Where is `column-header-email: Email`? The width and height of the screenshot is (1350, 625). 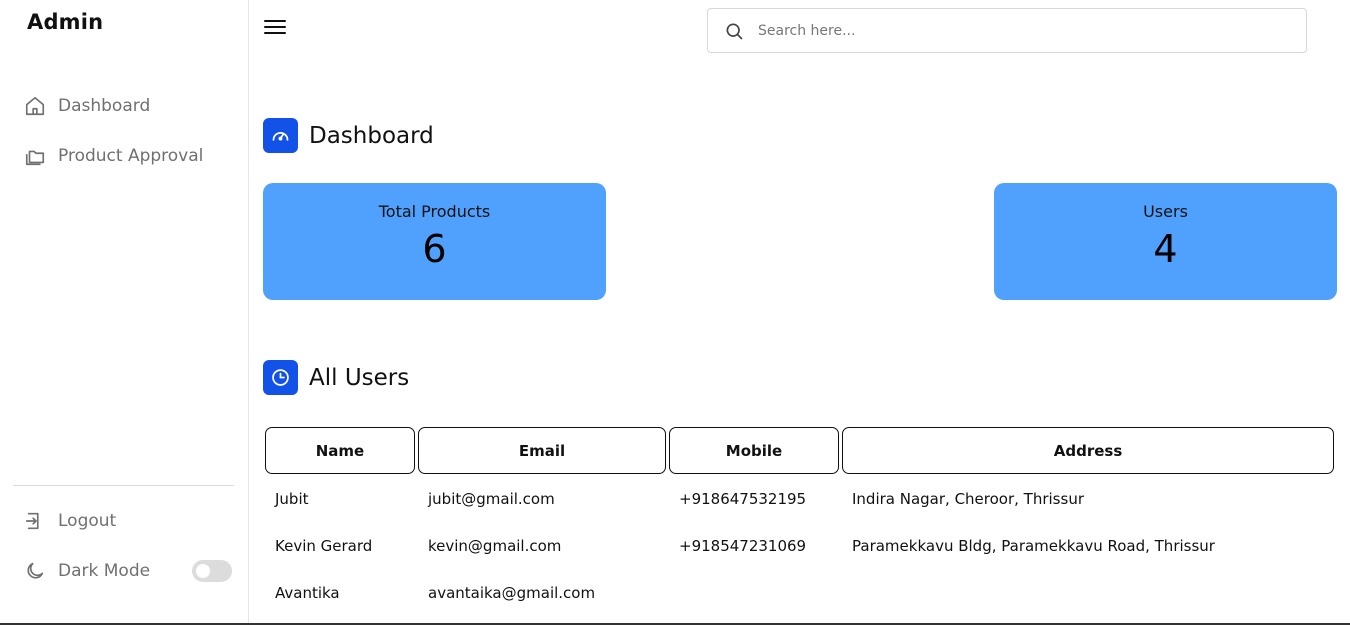
column-header-email: Email is located at coordinates (542, 450).